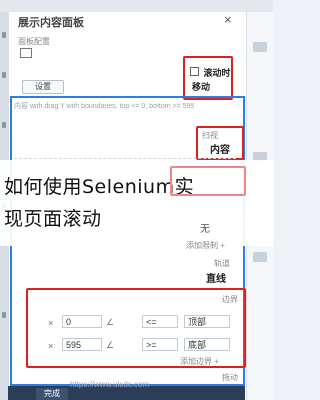  What do you see at coordinates (230, 299) in the screenshot?
I see `boundary-label: 边界` at bounding box center [230, 299].